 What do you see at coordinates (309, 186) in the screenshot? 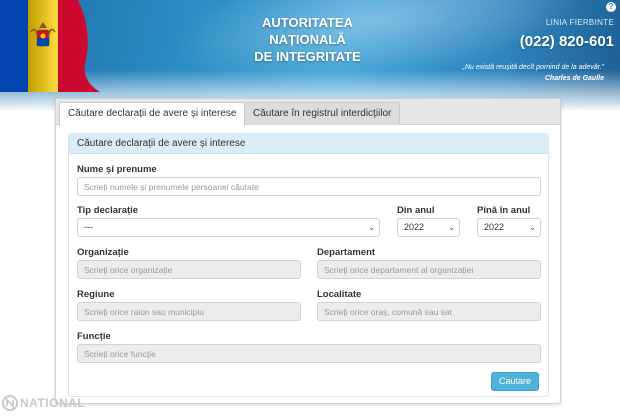
I see `name-input` at bounding box center [309, 186].